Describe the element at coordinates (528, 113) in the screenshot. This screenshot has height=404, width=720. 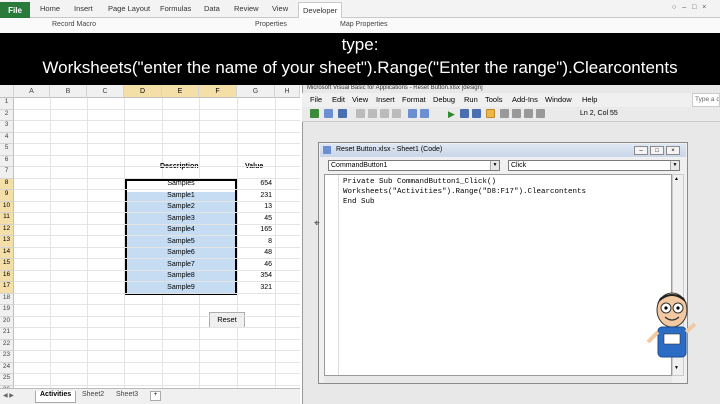
I see `object-browser-icon` at that location.